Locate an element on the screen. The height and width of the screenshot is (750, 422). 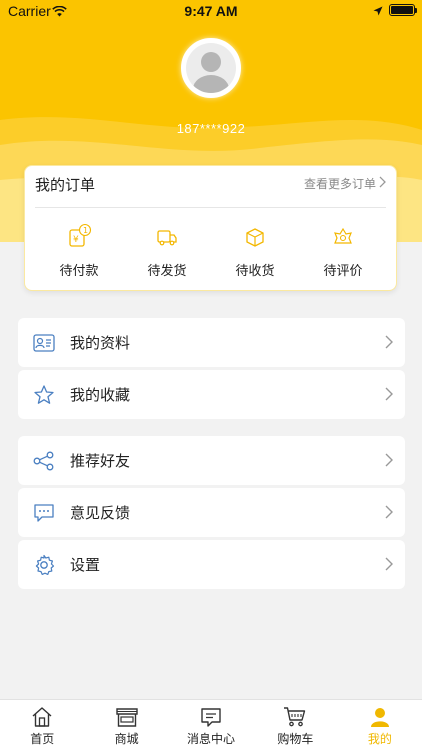
status-bar: Carrier 9:47 AM is located at coordinates (211, 11).